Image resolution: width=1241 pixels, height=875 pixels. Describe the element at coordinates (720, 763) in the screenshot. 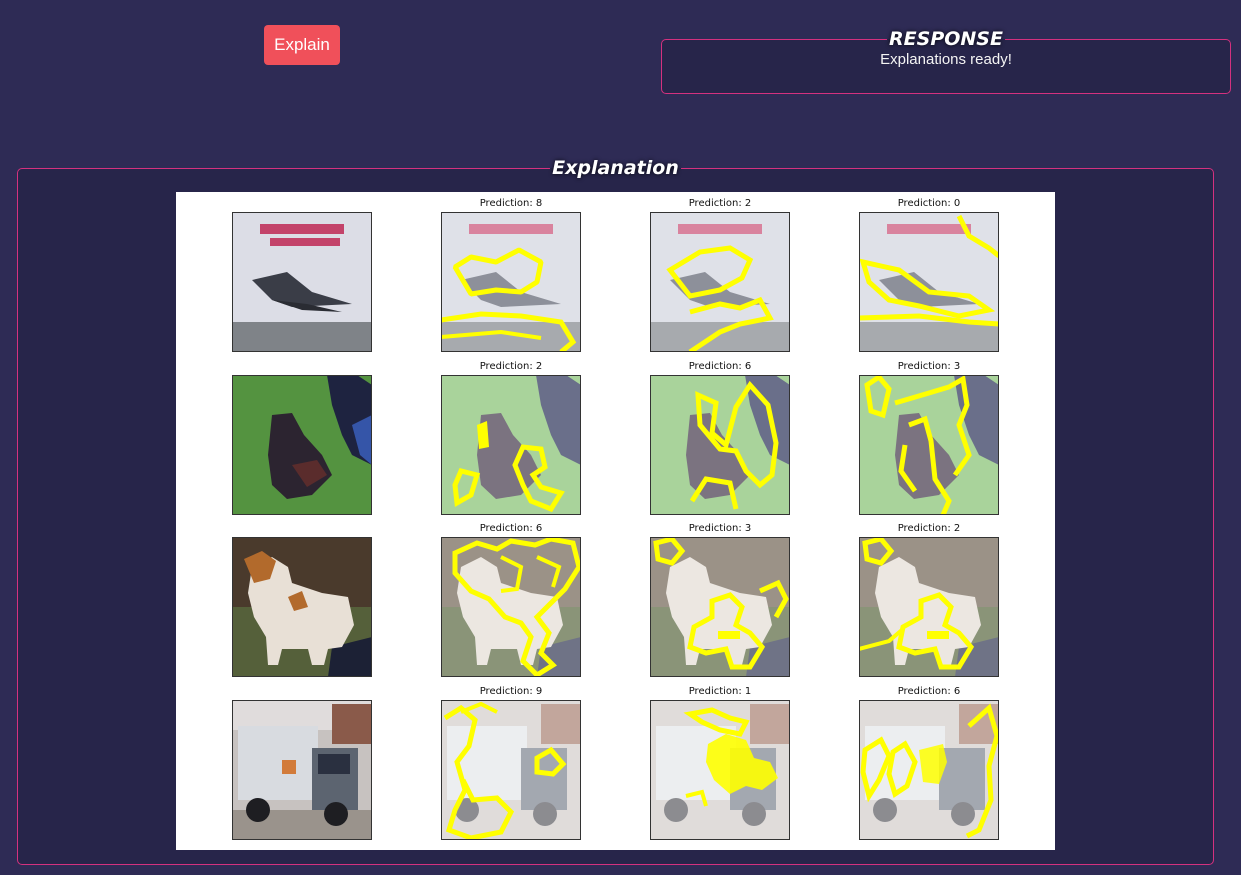

I see `explanation-image-r4c2: Prediction: 1` at that location.